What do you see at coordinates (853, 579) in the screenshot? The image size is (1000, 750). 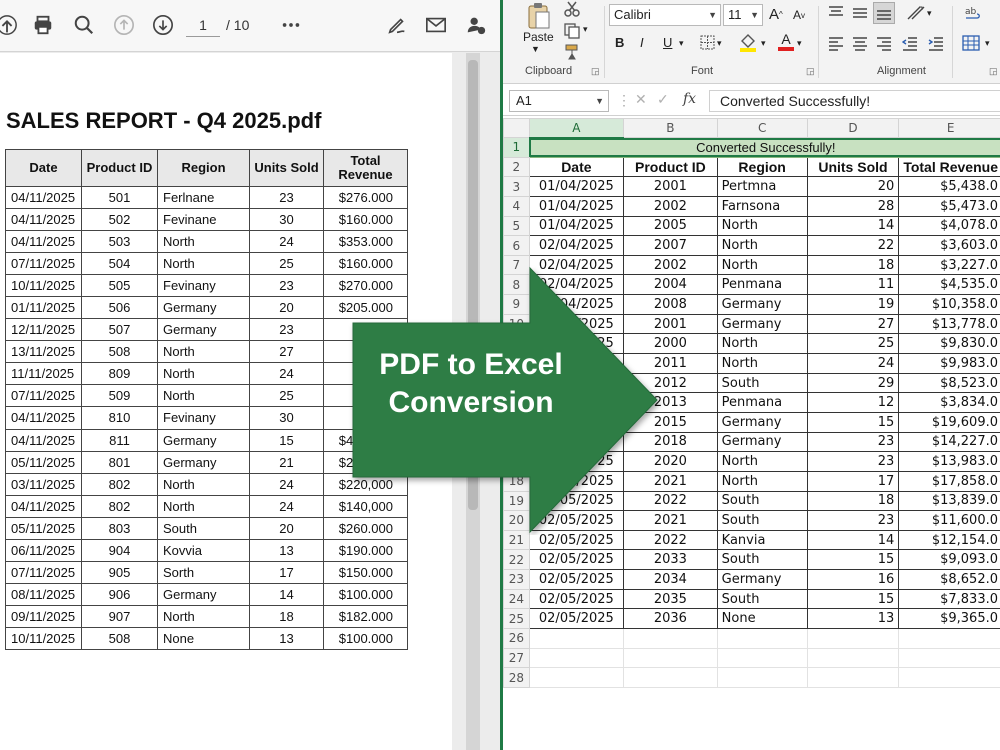 I see `data-cell: 16` at bounding box center [853, 579].